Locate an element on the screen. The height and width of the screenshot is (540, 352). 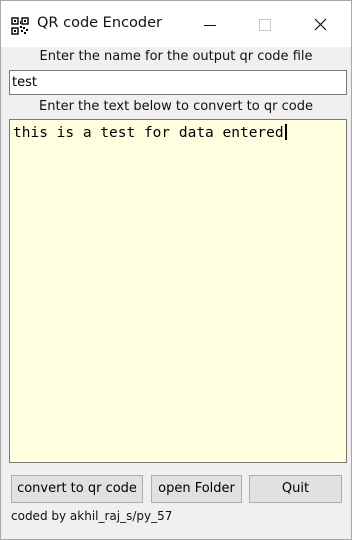
text-value: this is a test for data entered is located at coordinates (148, 133).